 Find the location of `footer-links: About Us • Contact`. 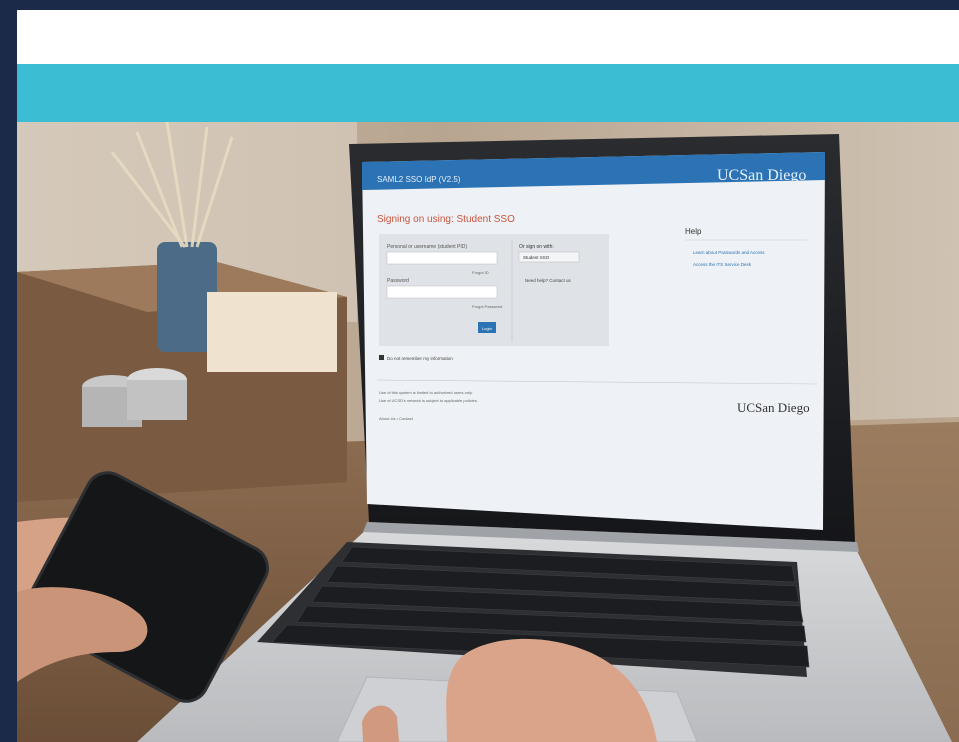

footer-links: About Us • Contact is located at coordinates (396, 418).